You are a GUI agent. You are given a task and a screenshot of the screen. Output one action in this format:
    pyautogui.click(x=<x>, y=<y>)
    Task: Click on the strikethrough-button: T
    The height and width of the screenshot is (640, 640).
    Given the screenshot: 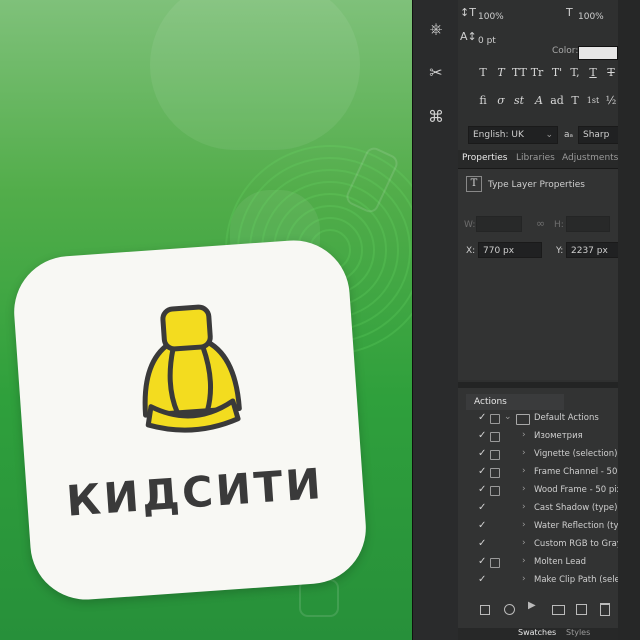 What is the action you would take?
    pyautogui.click(x=611, y=73)
    